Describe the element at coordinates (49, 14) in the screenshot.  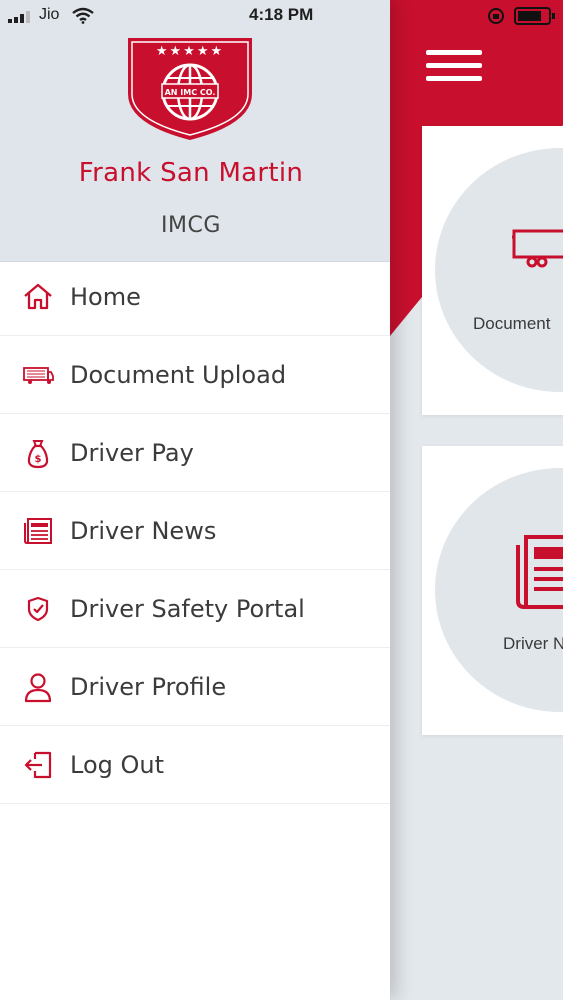
I see `carrier-name: Jio` at that location.